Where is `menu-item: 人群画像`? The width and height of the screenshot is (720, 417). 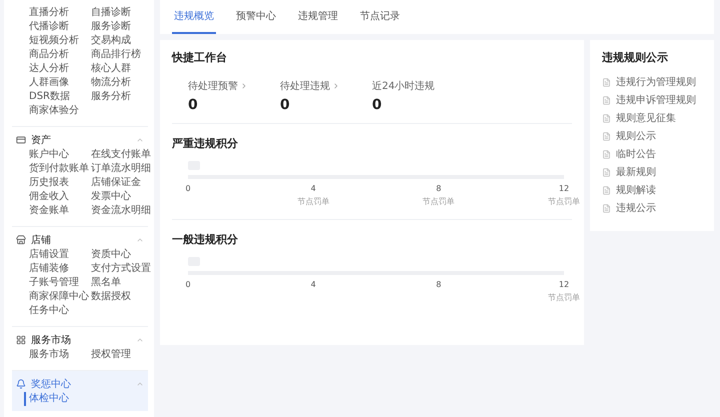 menu-item: 人群画像 is located at coordinates (55, 83).